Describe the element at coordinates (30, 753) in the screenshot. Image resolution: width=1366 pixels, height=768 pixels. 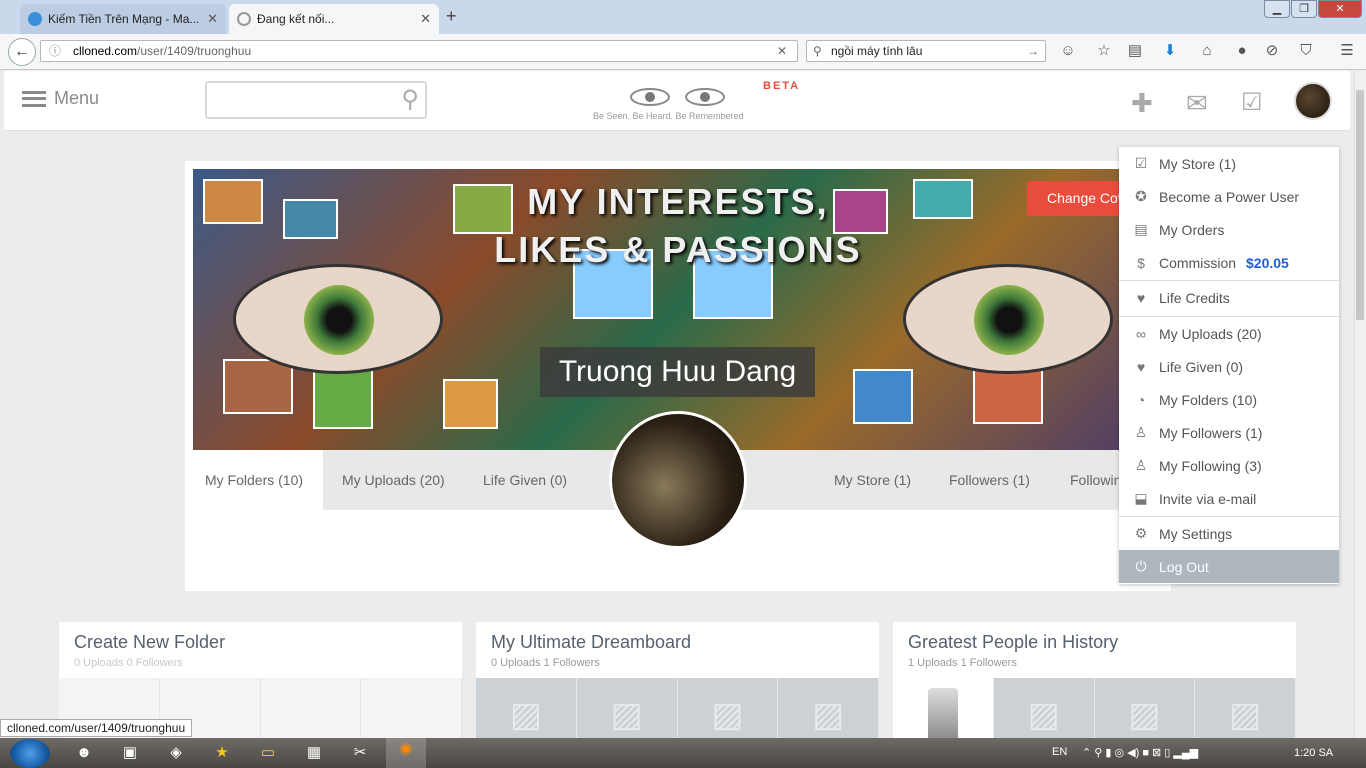
I see `start-button` at that location.